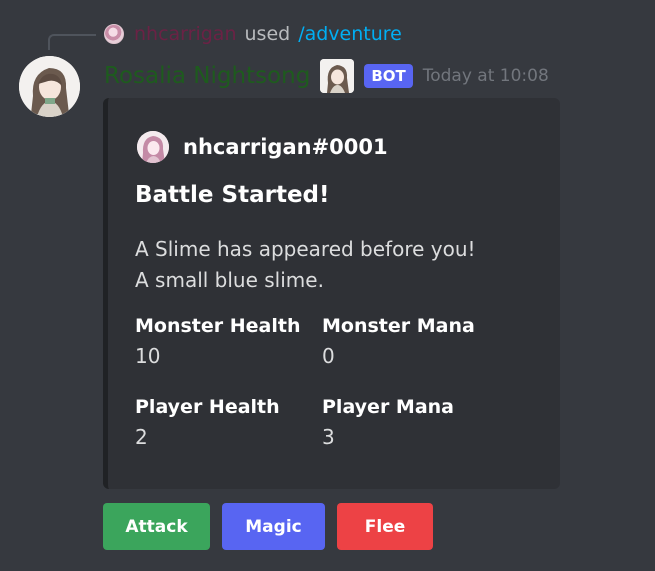 This screenshot has height=571, width=655. I want to click on message-header: Rosalia Nightsong BOT Today at 10:08, so click(326, 76).